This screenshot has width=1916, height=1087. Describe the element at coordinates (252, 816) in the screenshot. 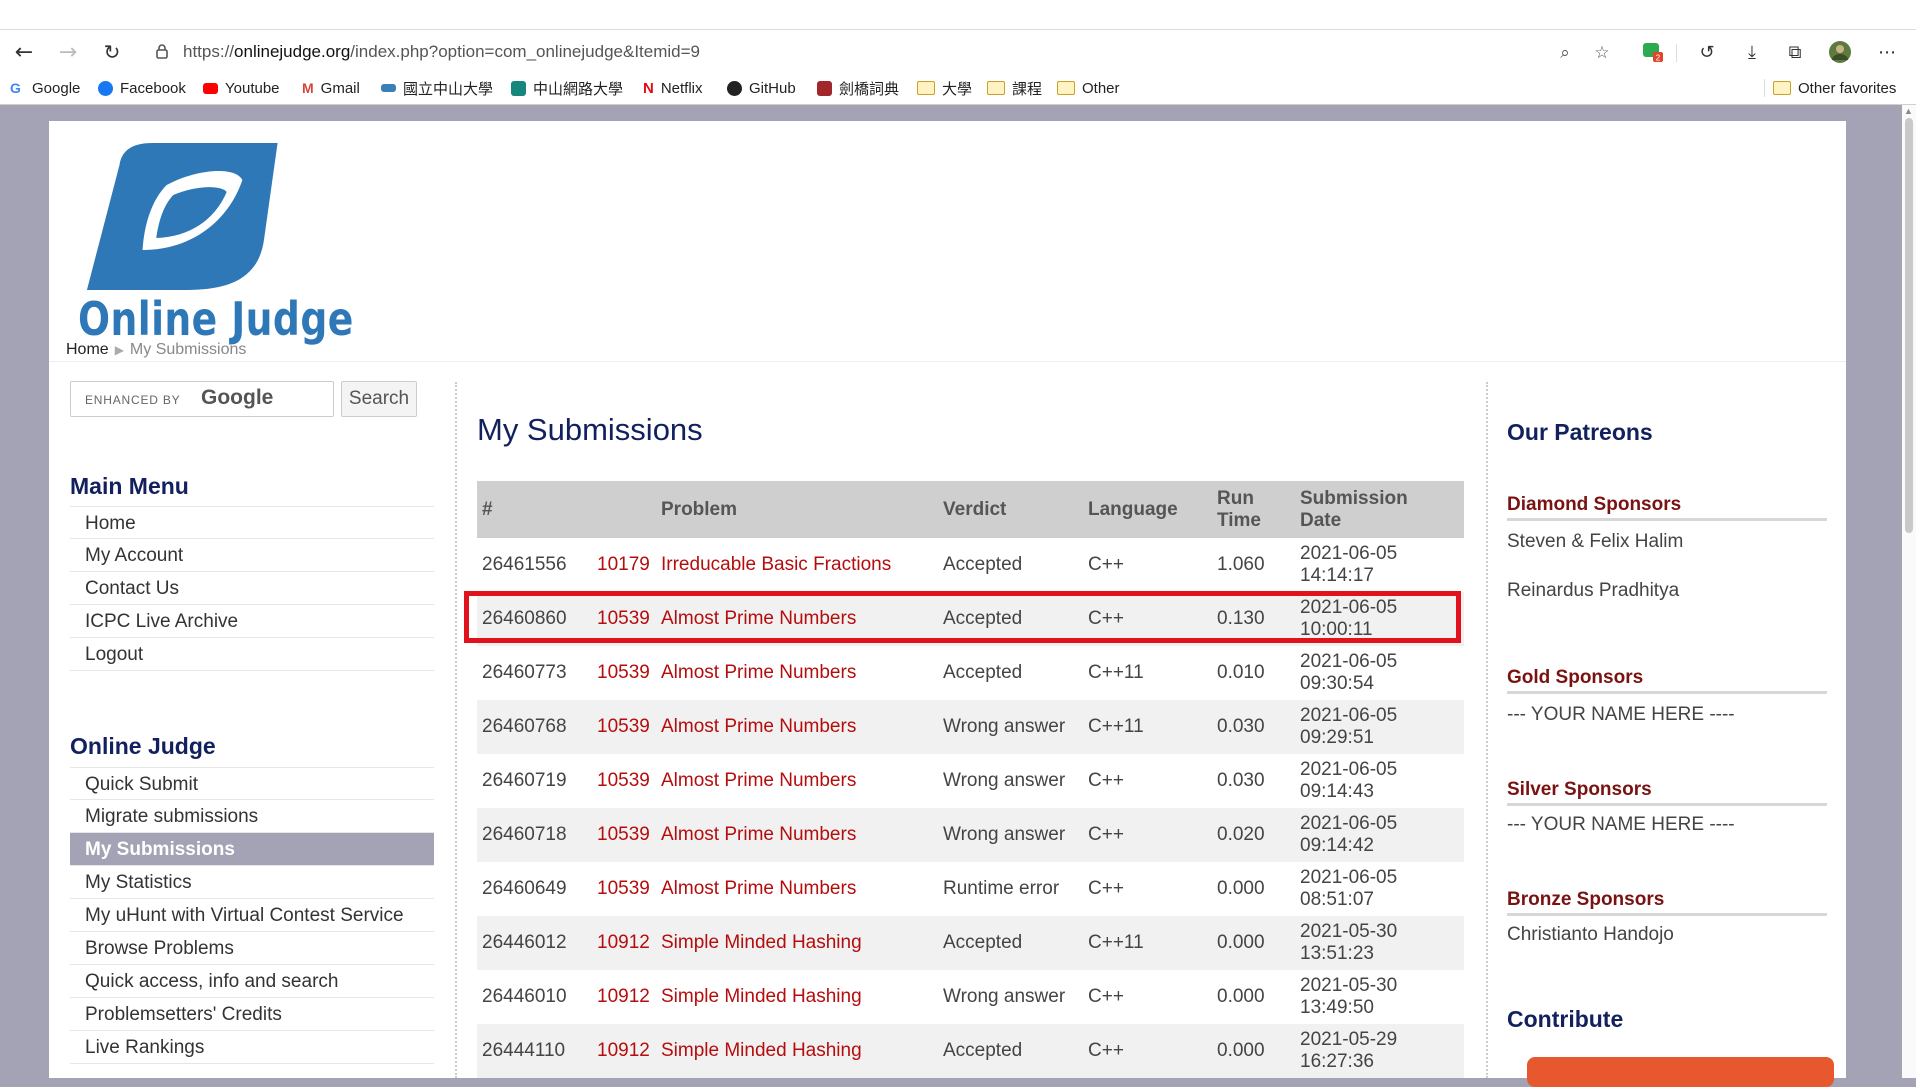

I see `menu-item-migrate-submissions: Migrate submissions` at that location.